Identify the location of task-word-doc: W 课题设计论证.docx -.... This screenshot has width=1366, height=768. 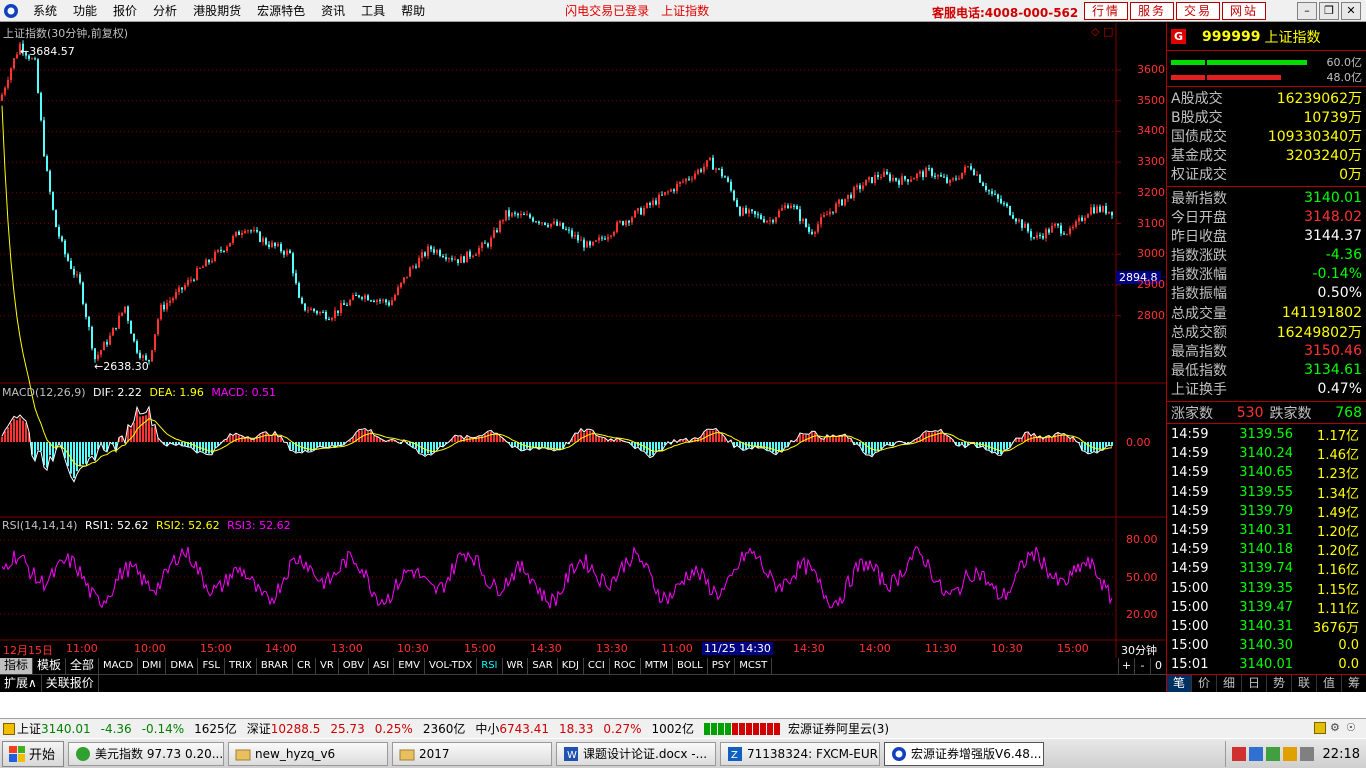
(636, 753).